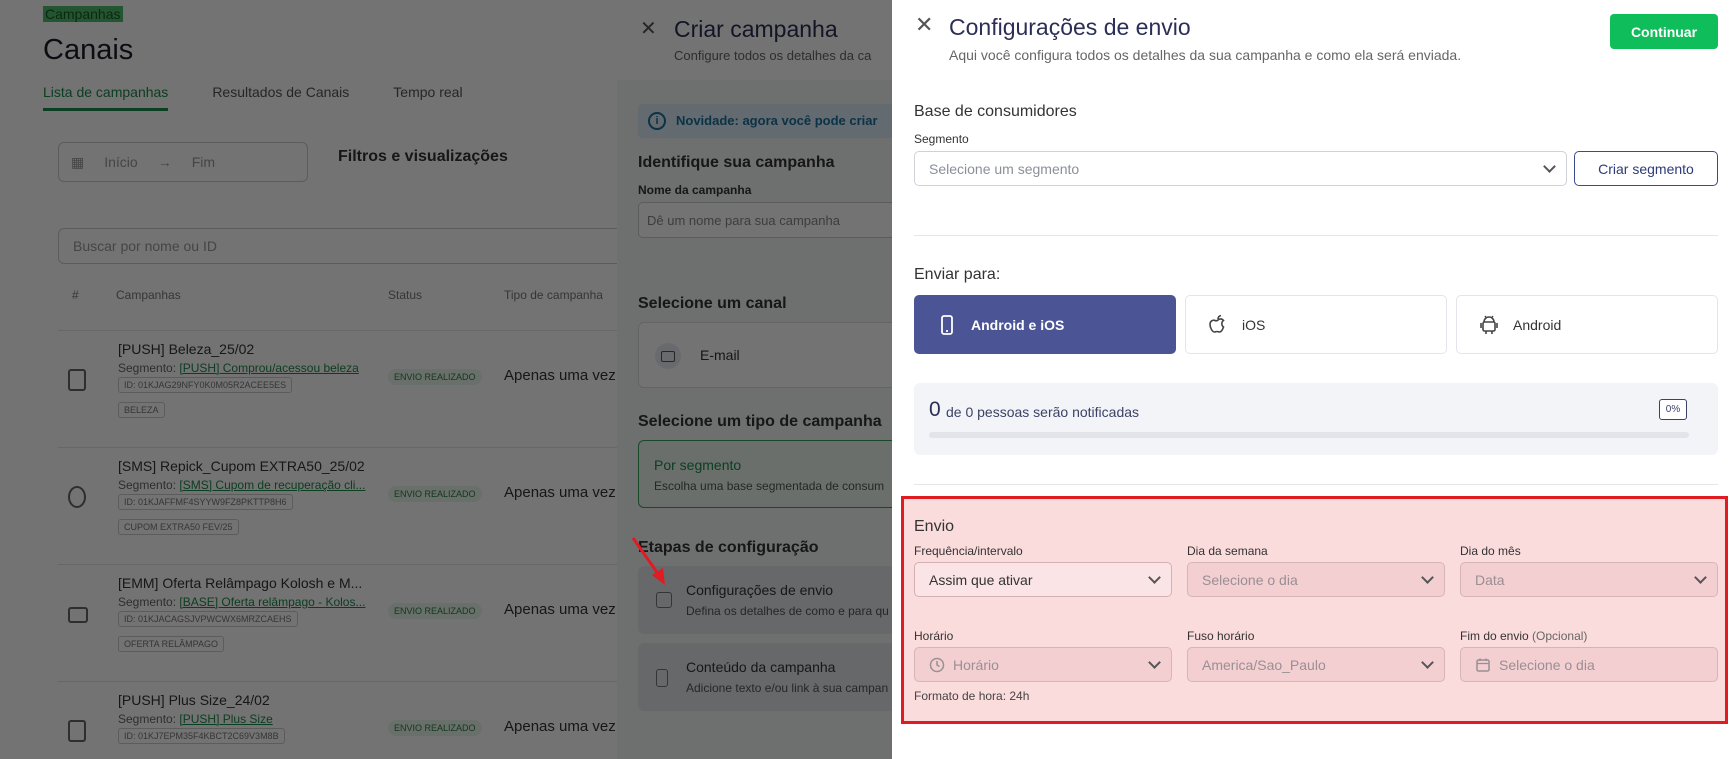 The image size is (1730, 759). Describe the element at coordinates (201, 736) in the screenshot. I see `campaign-id: ID: 01KJ7EPM35F4KBCT2C69V3M8B` at that location.